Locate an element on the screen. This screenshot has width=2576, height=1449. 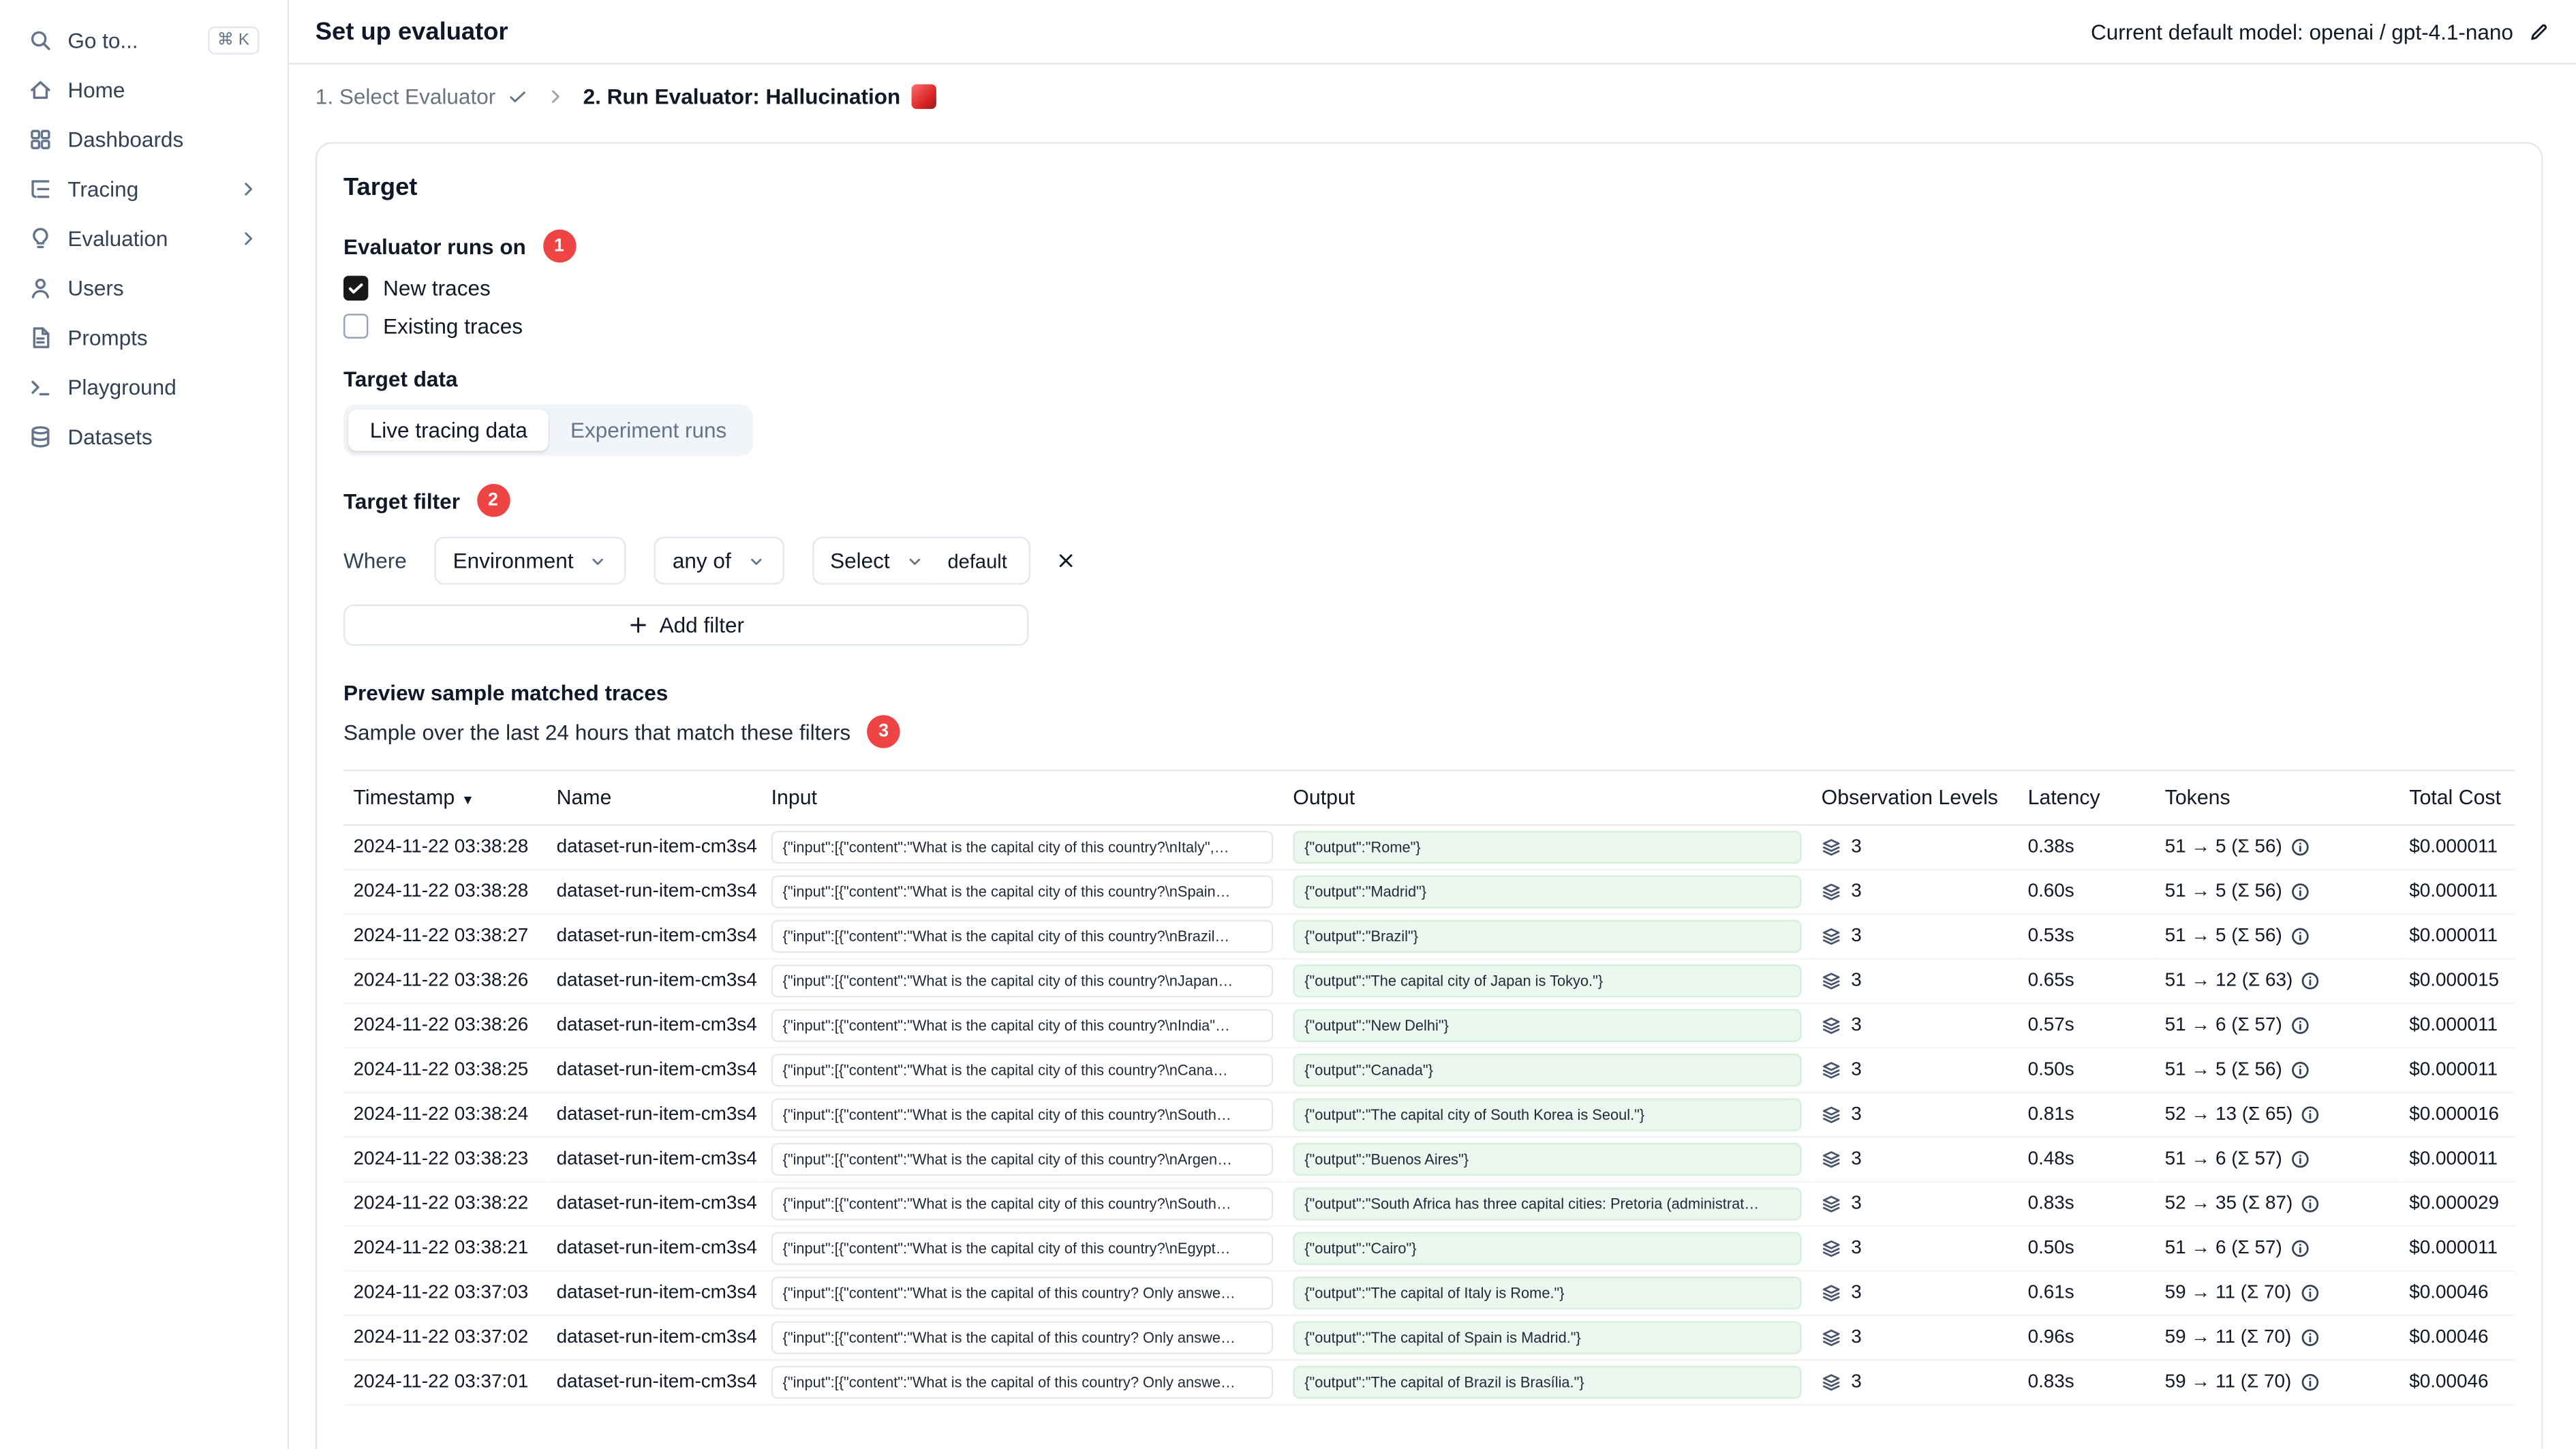
preview-title: Preview sample matched traces is located at coordinates (506, 693).